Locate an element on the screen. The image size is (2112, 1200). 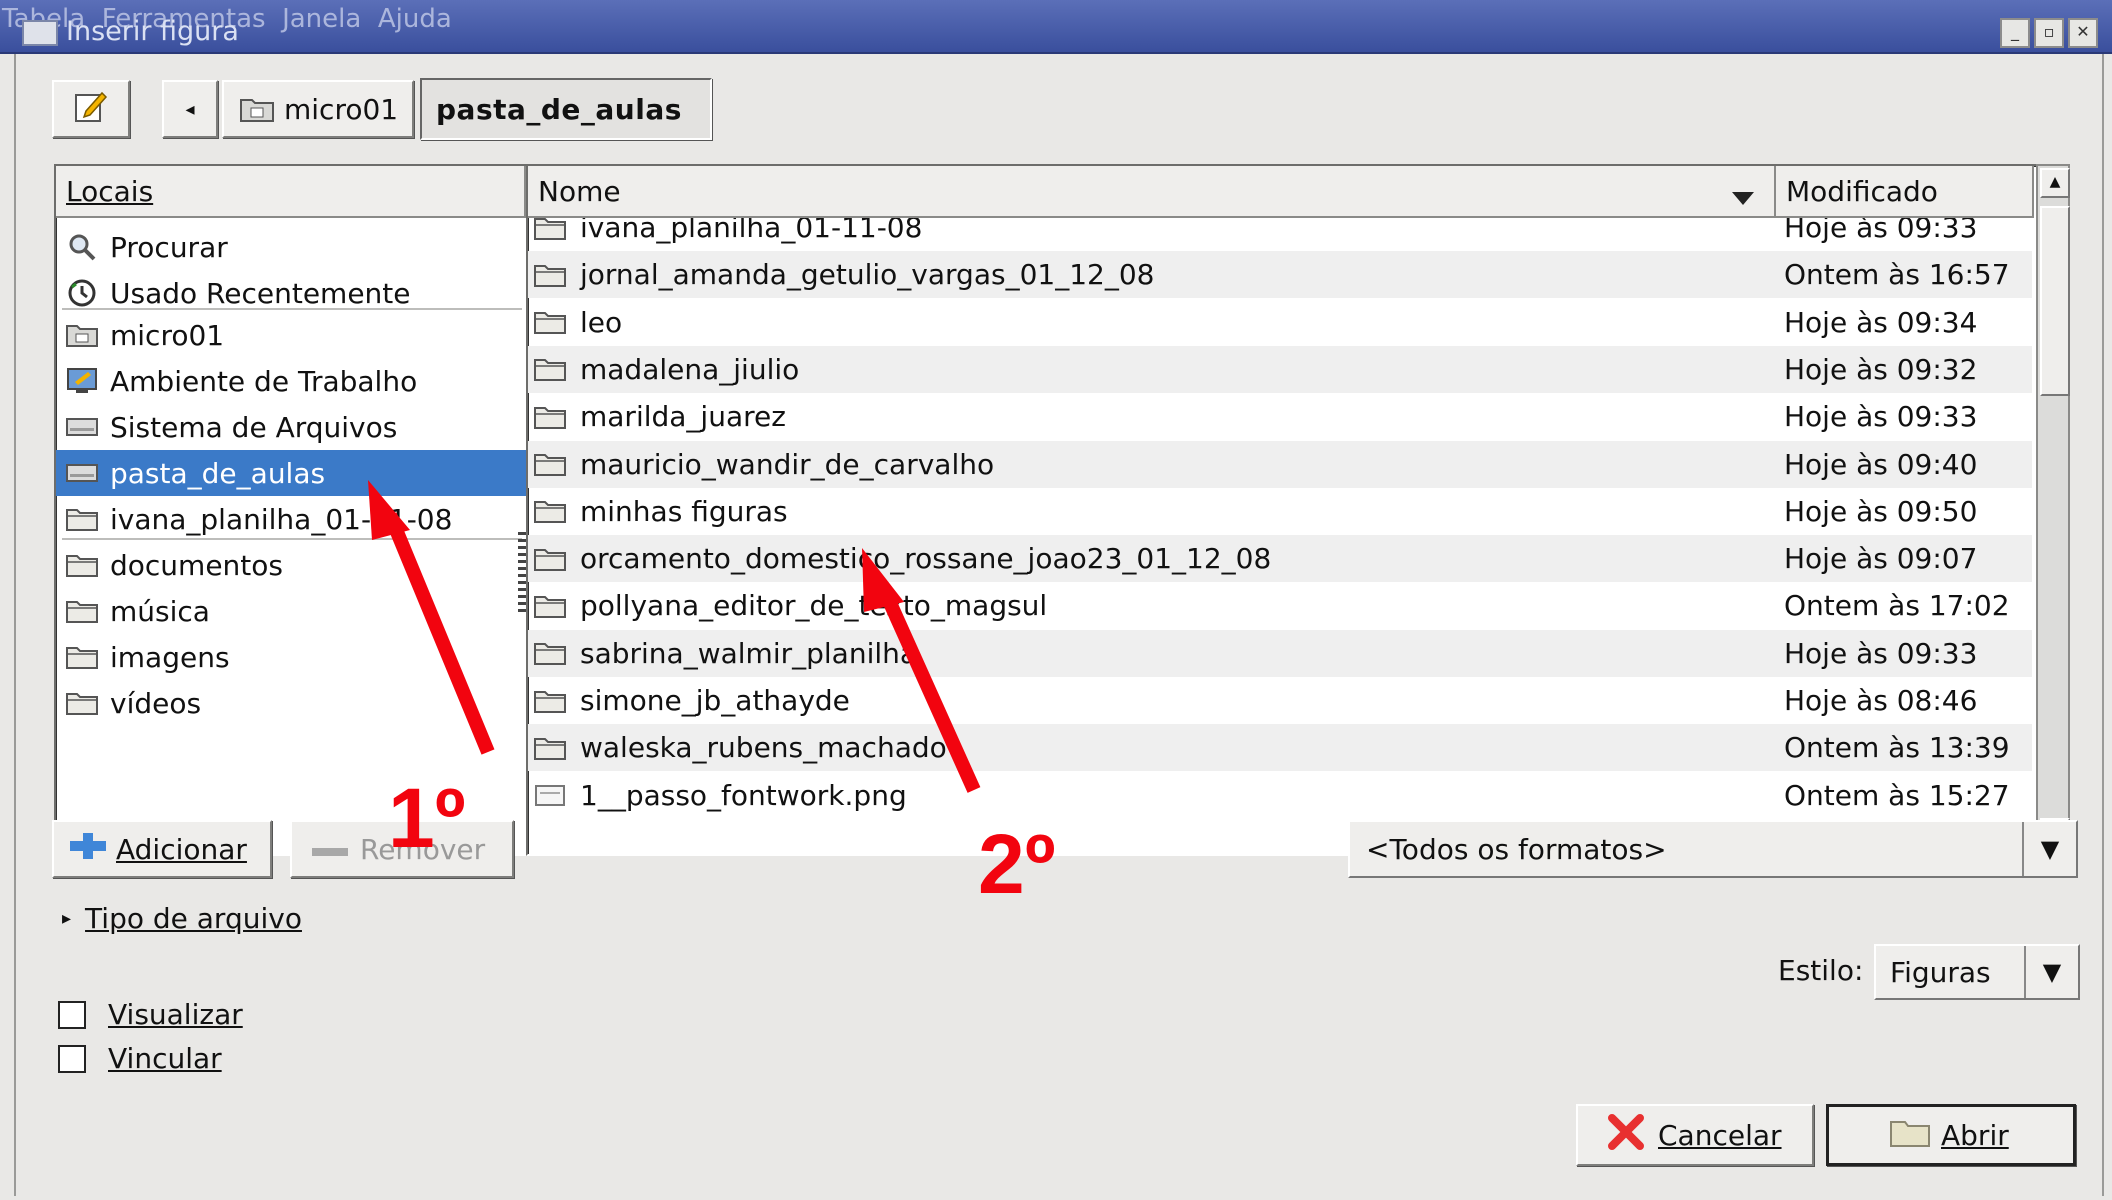
annotation-step-2: 2º is located at coordinates (1017, 864).